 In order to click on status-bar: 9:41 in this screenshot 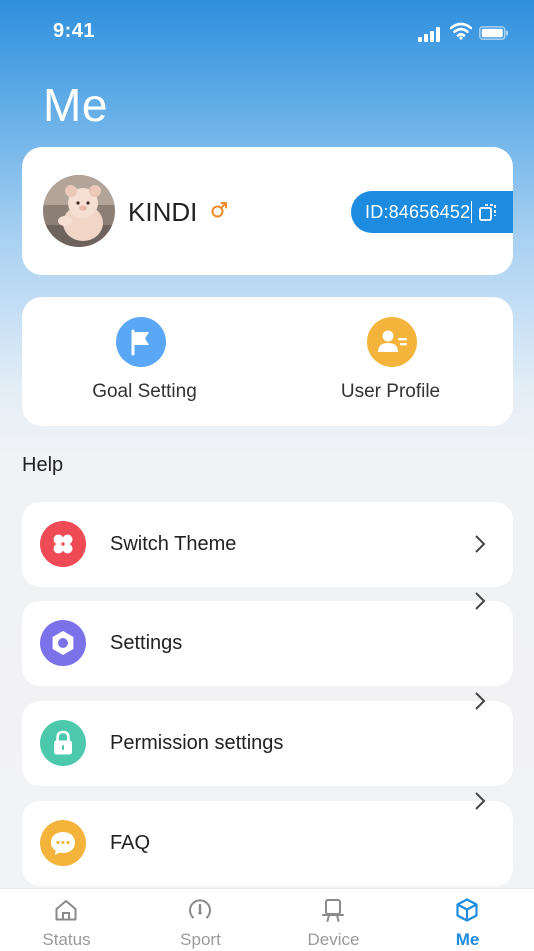, I will do `click(267, 32)`.